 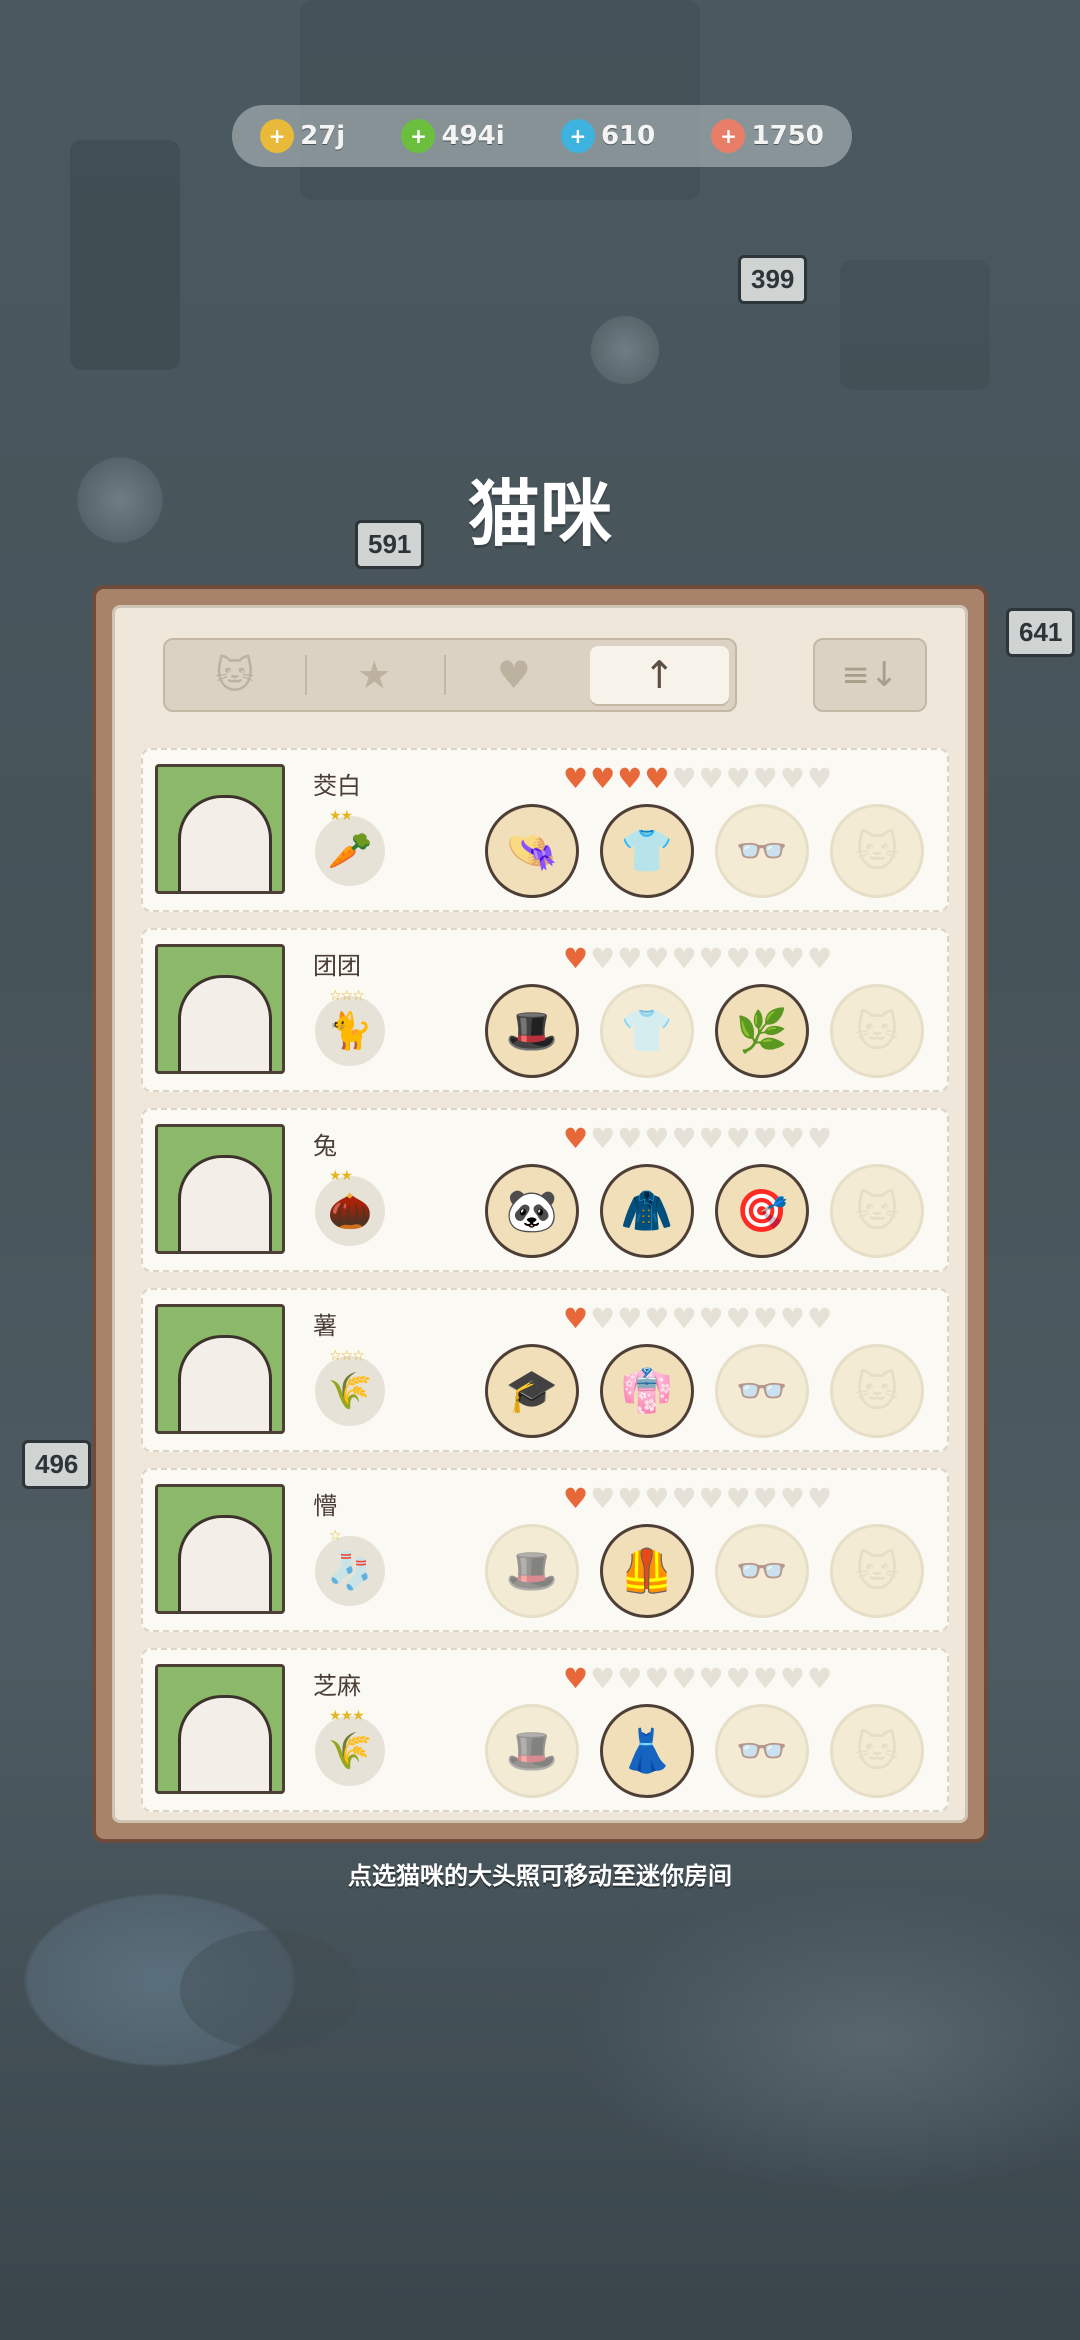 What do you see at coordinates (350, 1751) in the screenshot?
I see `food-icon: 🌾` at bounding box center [350, 1751].